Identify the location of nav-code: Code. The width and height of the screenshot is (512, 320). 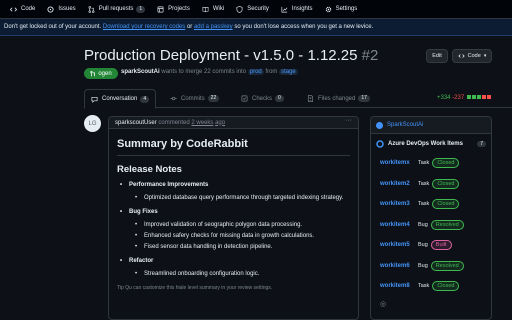
(22, 9).